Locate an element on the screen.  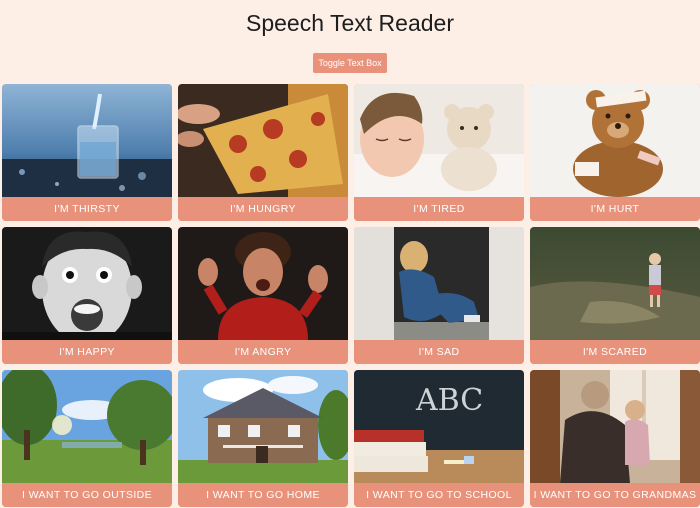
page-title: Speech Text Reader is located at coordinates (350, 23).